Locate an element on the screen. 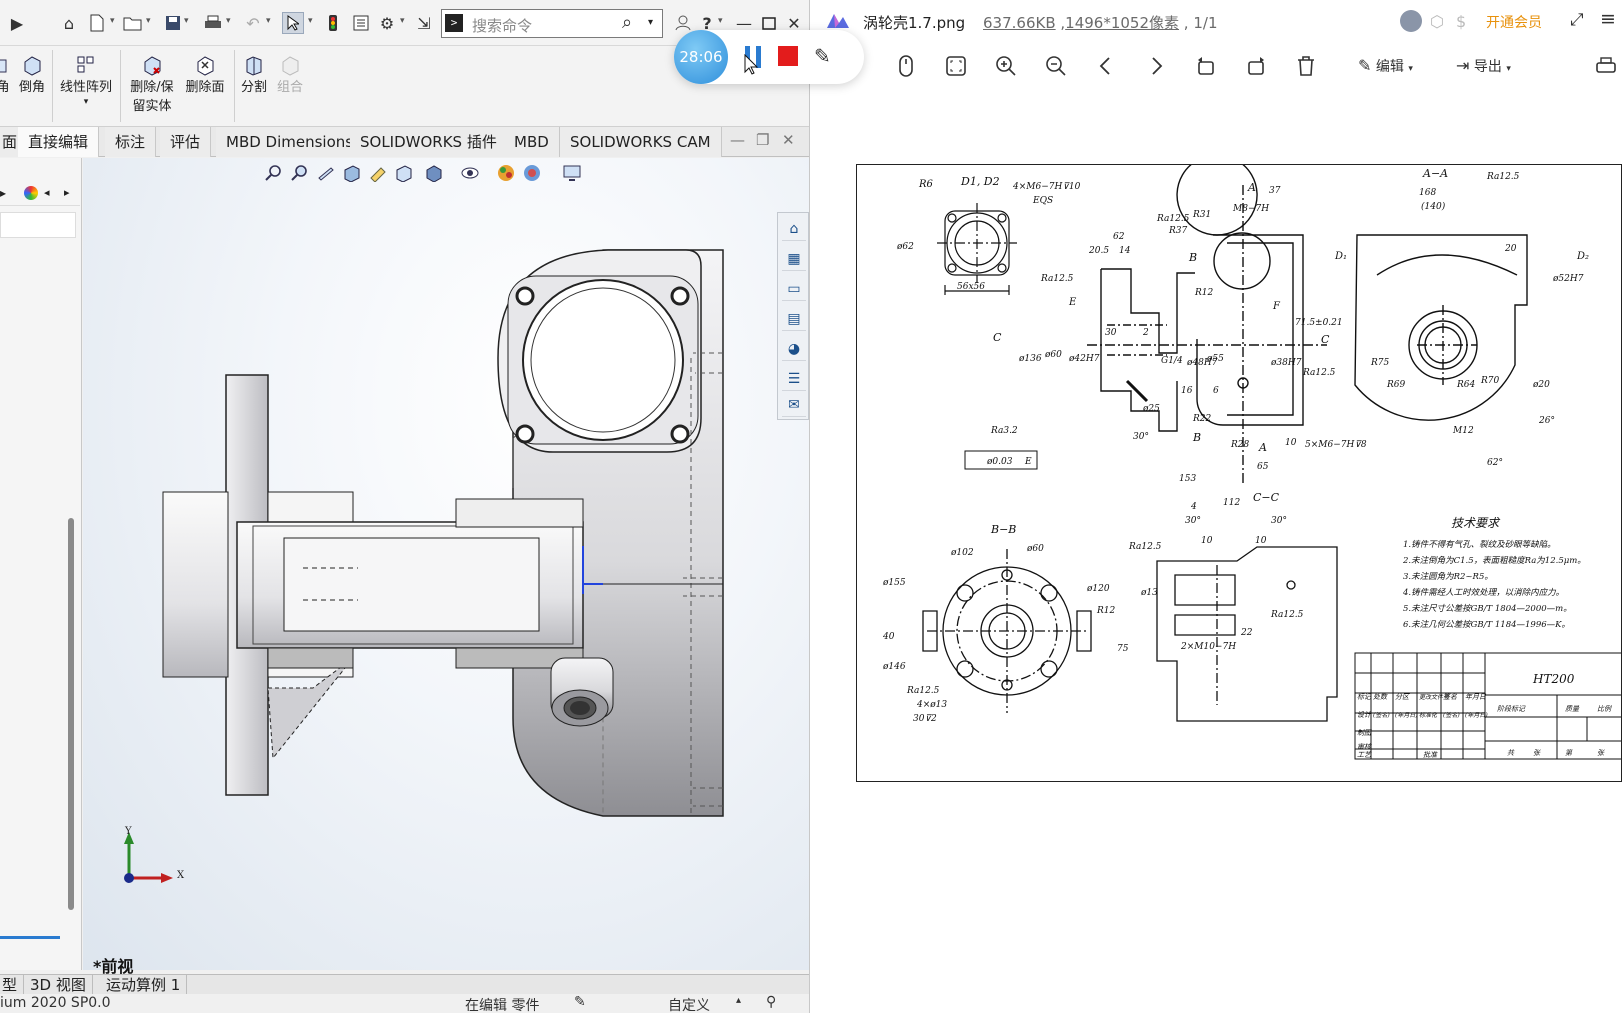 The width and height of the screenshot is (1622, 1013). pen-annotation-icon: ✎ is located at coordinates (822, 56).